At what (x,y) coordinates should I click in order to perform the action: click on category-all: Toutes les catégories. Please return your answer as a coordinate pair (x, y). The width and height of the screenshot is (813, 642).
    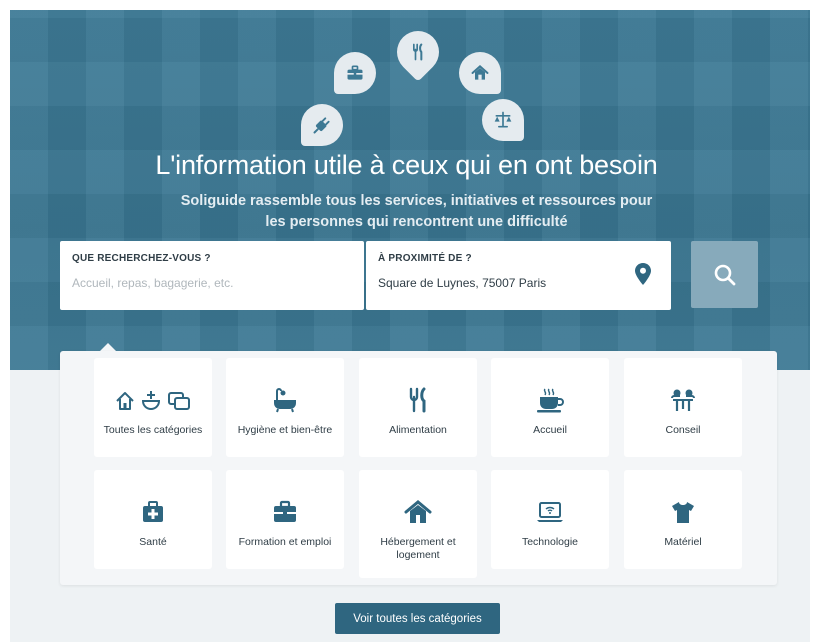
    Looking at the image, I should click on (153, 407).